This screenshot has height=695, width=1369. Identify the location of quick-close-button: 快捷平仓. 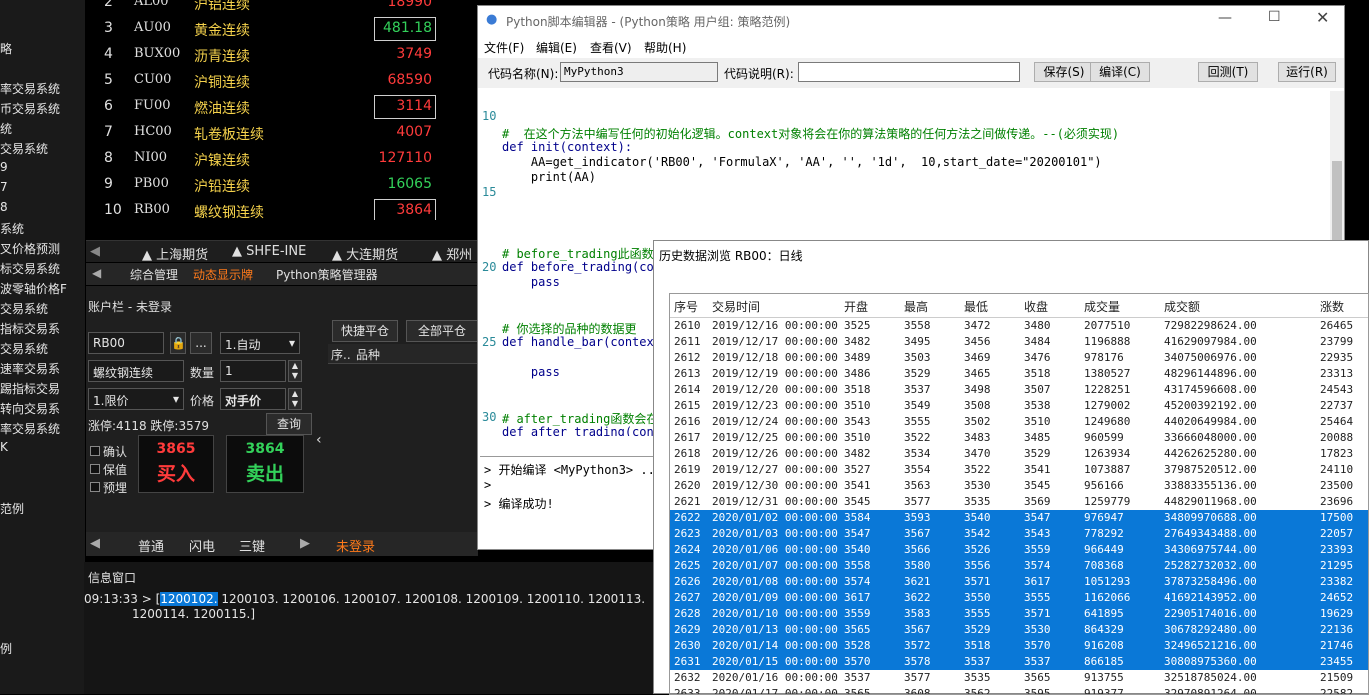
(365, 331).